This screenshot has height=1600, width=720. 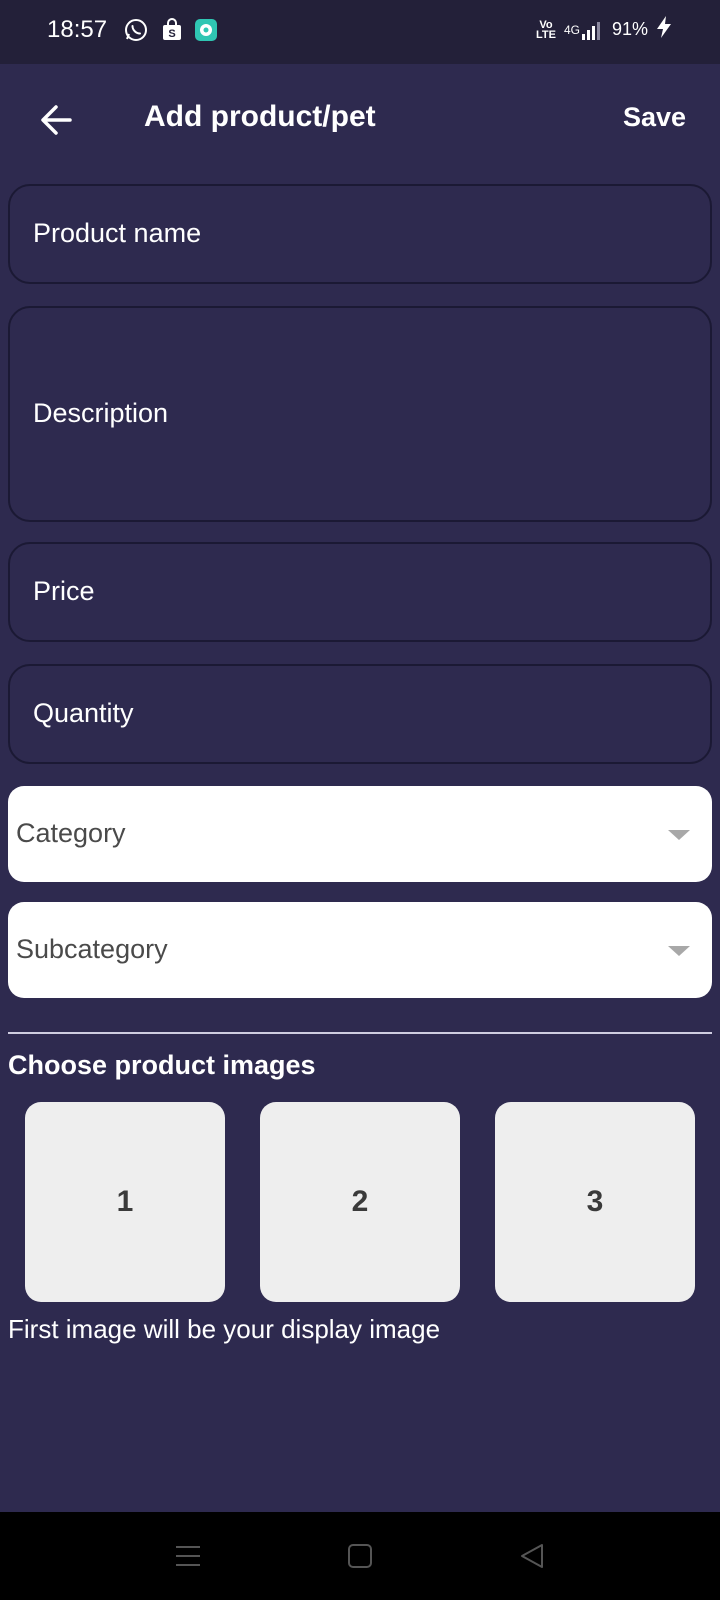 What do you see at coordinates (77, 29) in the screenshot?
I see `status-time: 18:57` at bounding box center [77, 29].